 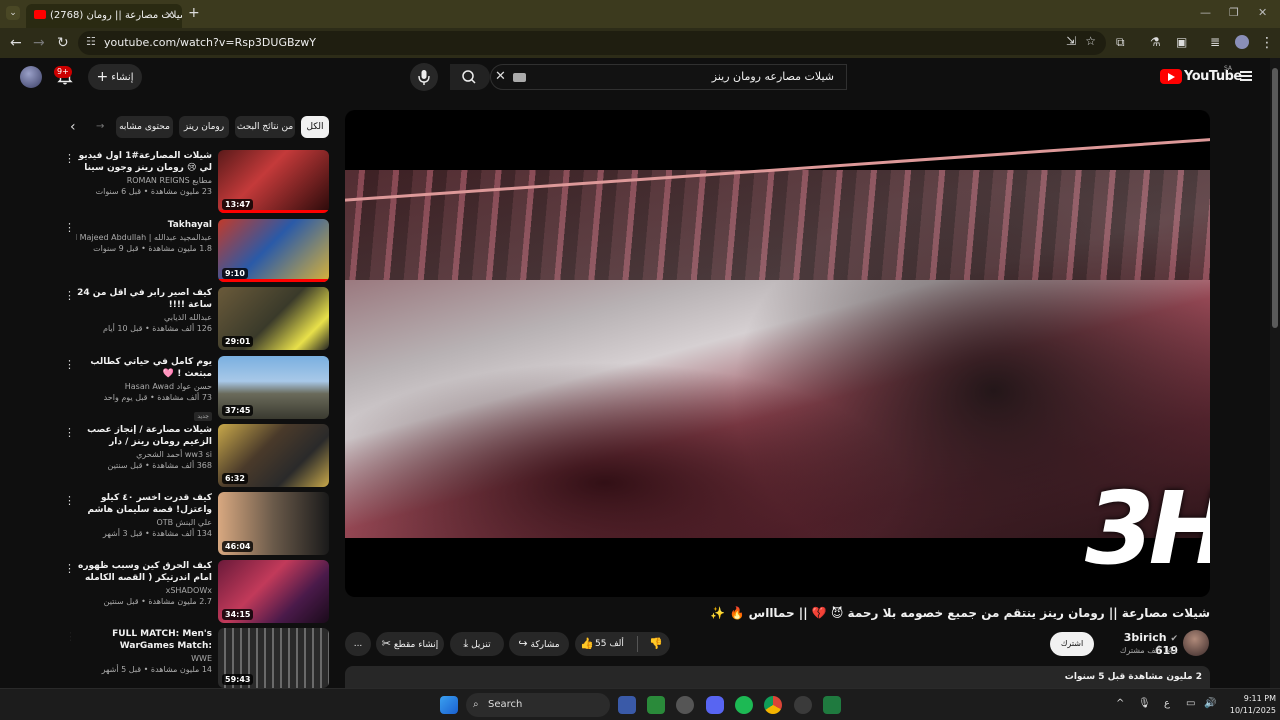 I want to click on lab-icon: ⚗, so click(x=1155, y=42).